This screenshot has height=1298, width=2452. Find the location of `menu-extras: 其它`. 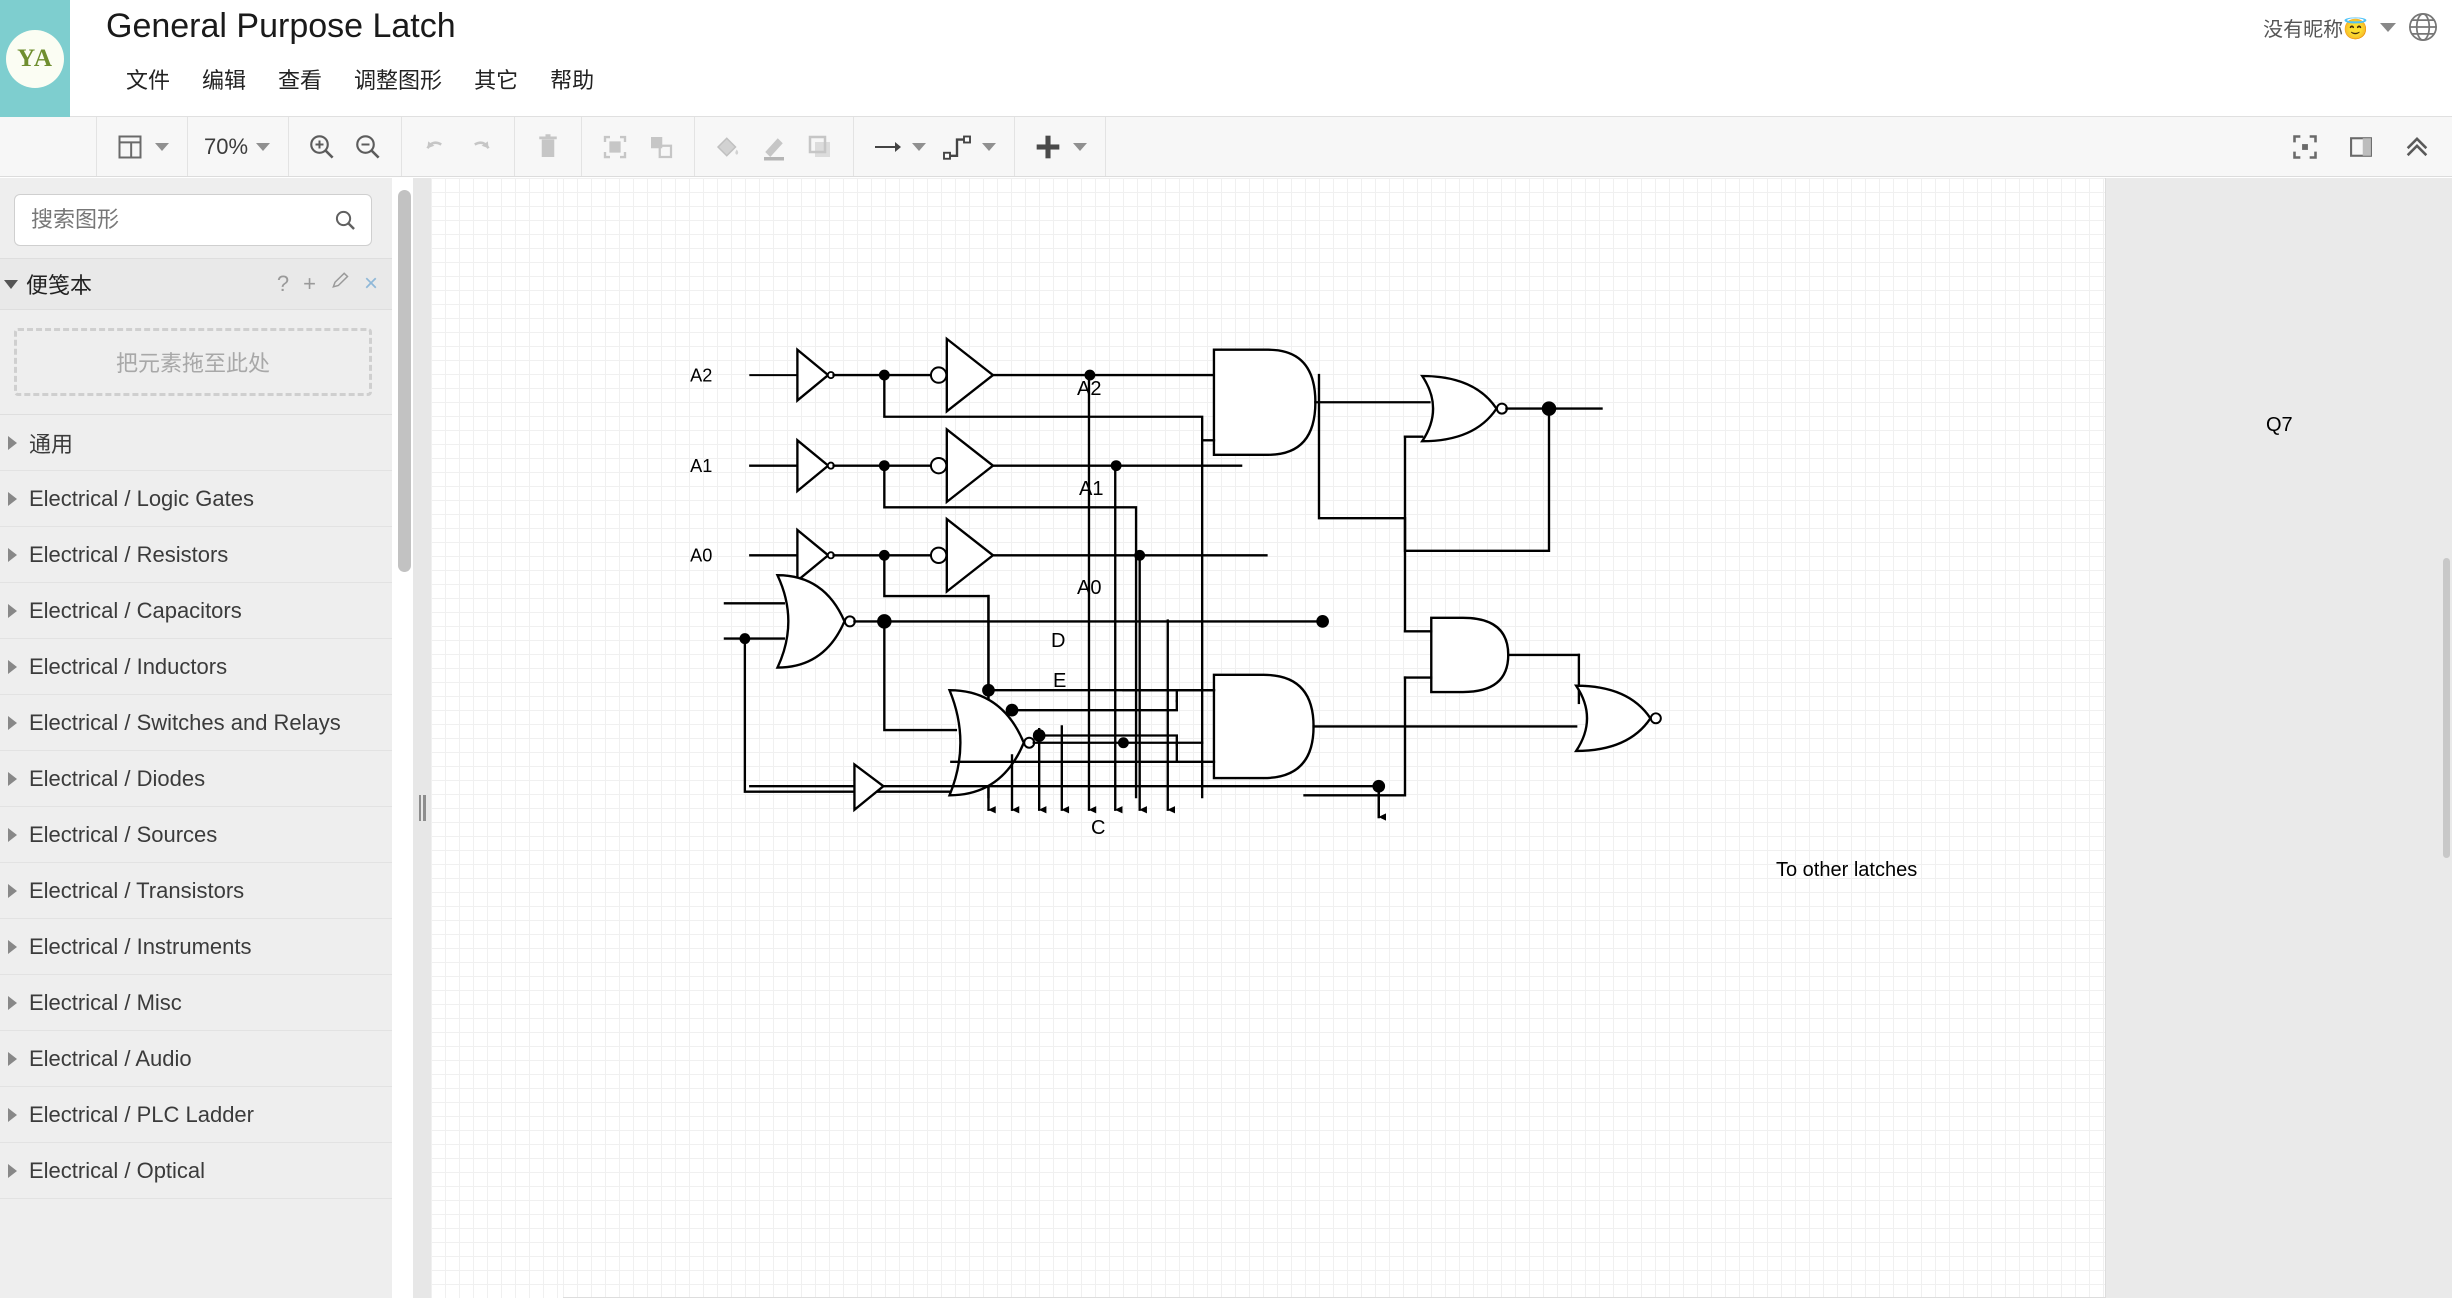

menu-extras: 其它 is located at coordinates (496, 79).